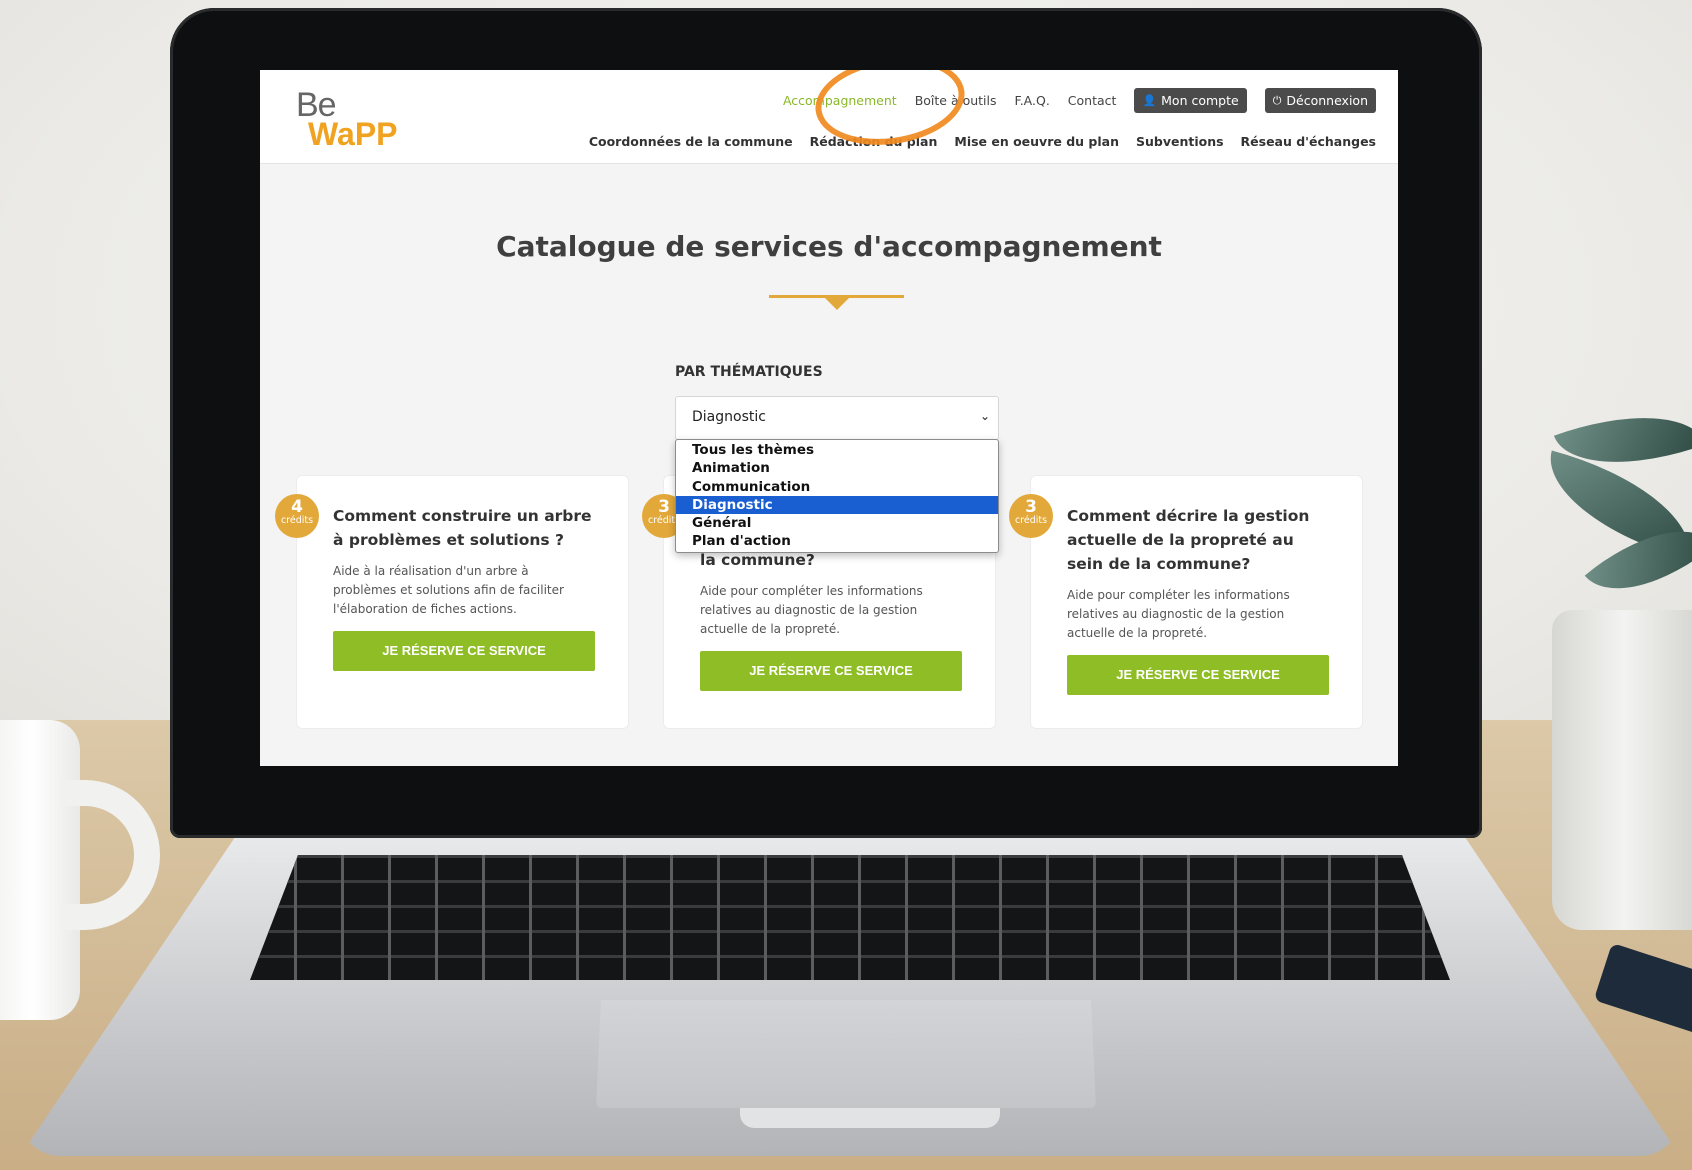 The width and height of the screenshot is (1692, 1170). I want to click on option-tous-les-themes: Tous les thèmes, so click(837, 450).